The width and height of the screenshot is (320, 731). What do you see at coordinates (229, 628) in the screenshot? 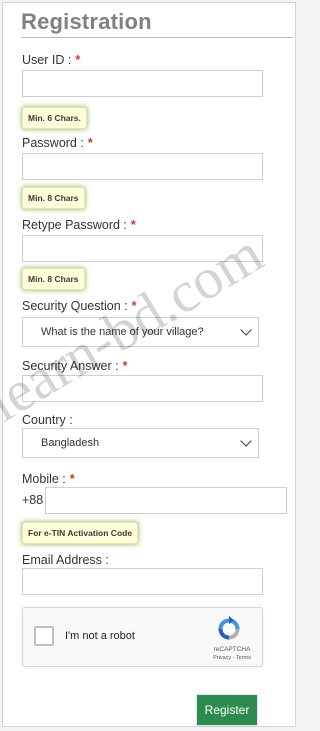
I see `recaptcha-icon` at bounding box center [229, 628].